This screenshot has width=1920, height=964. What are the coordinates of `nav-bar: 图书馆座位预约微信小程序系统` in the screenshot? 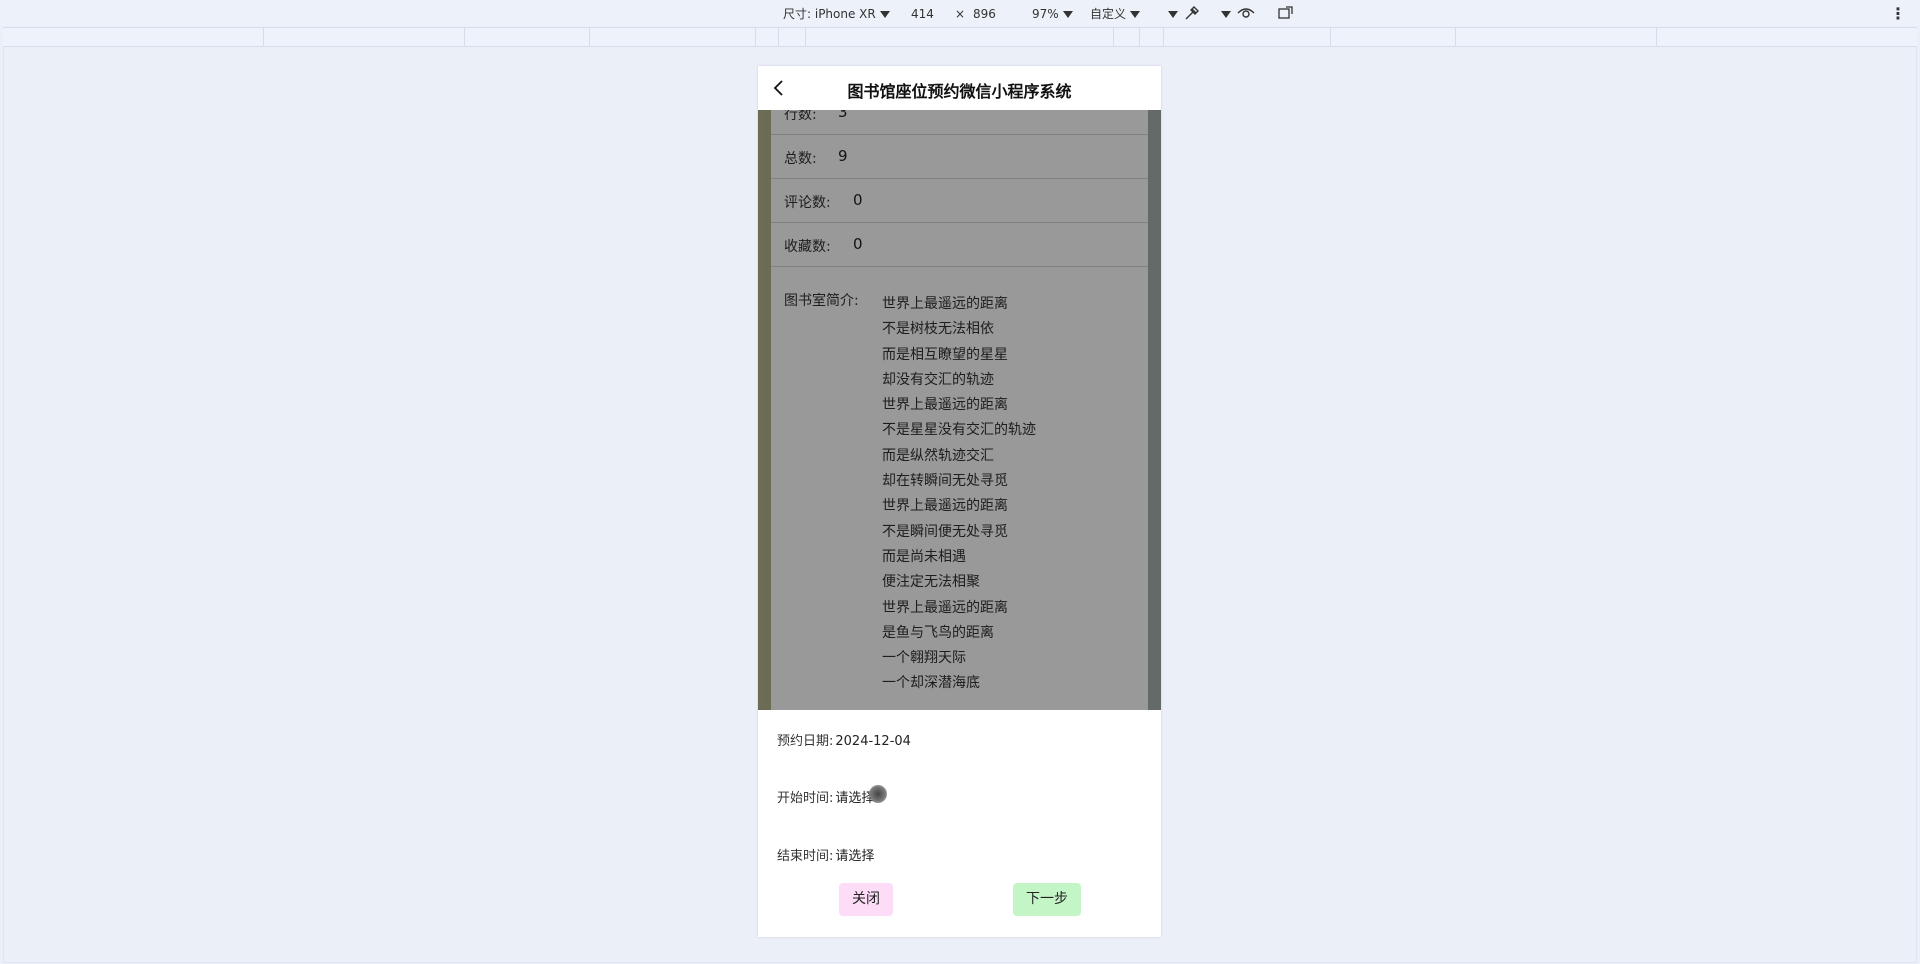 It's located at (959, 88).